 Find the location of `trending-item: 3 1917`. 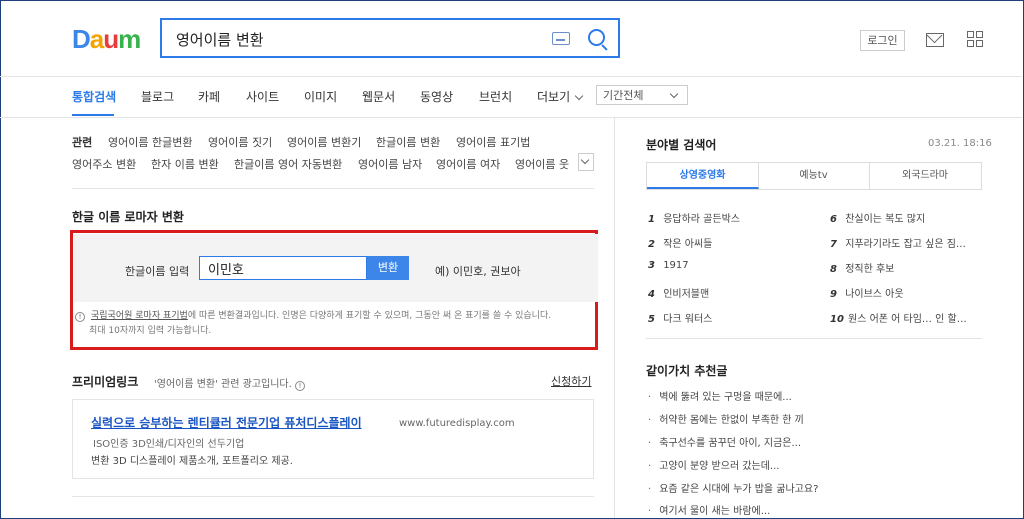

trending-item: 3 1917 is located at coordinates (668, 265).